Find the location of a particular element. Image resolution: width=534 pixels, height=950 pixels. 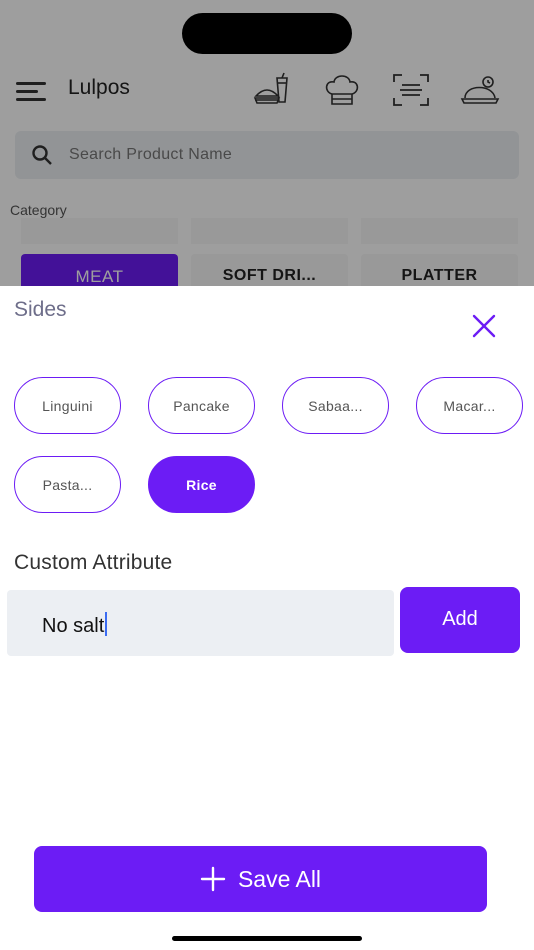

home-indicator is located at coordinates (267, 938).